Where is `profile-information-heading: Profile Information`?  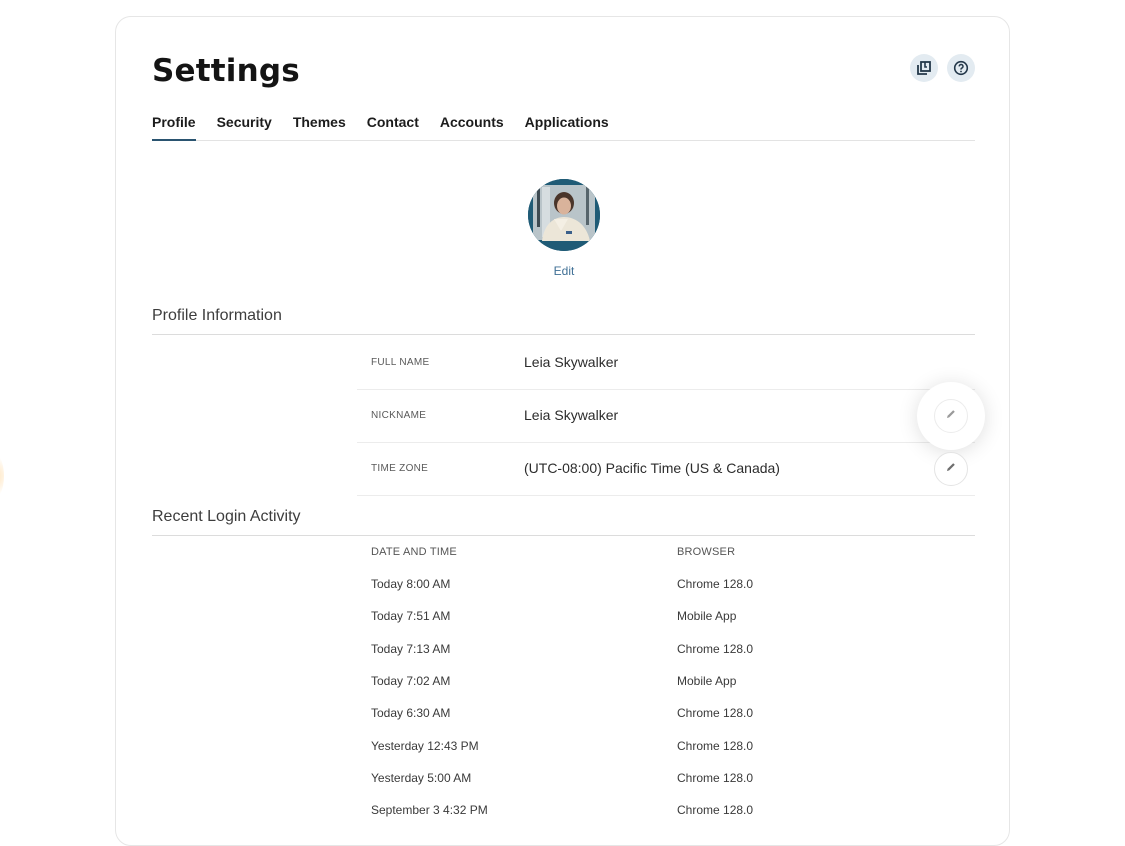 profile-information-heading: Profile Information is located at coordinates (563, 321).